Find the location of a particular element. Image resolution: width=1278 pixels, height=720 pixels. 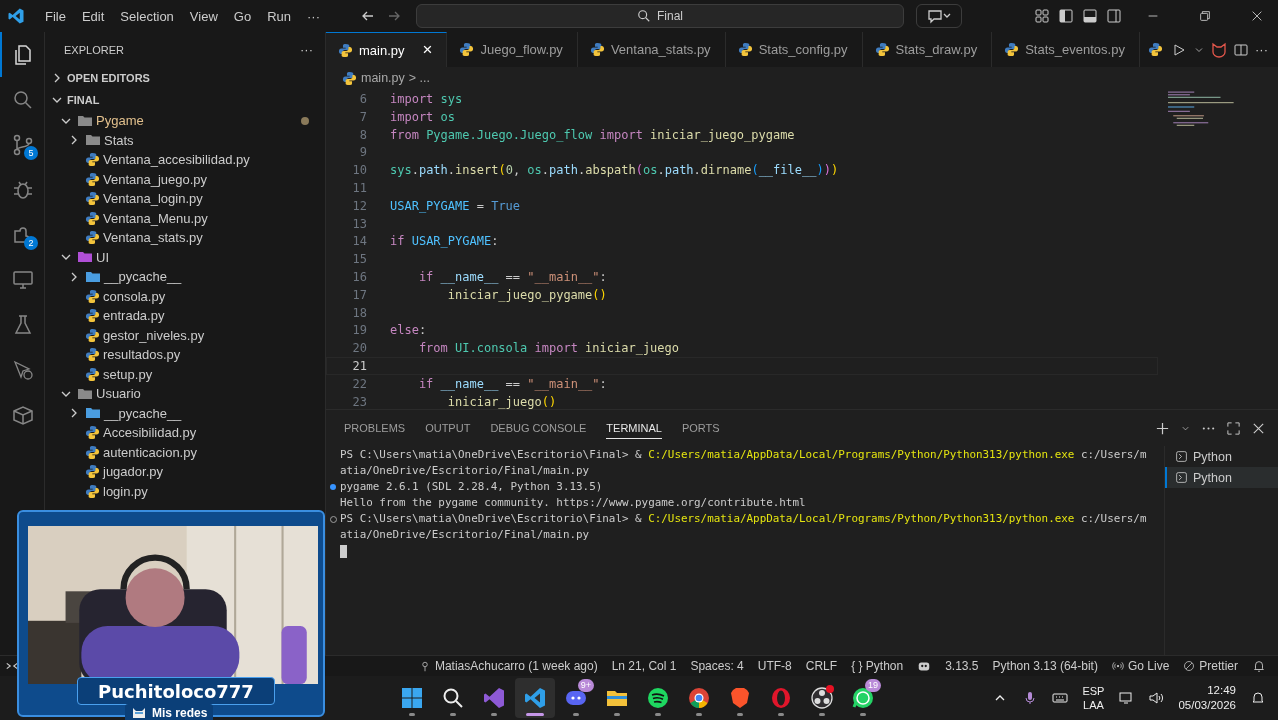

secondary-sidebar-icon is located at coordinates (1114, 16).